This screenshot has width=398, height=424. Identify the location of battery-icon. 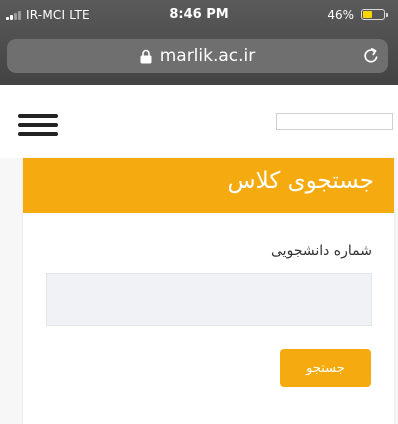
(374, 14).